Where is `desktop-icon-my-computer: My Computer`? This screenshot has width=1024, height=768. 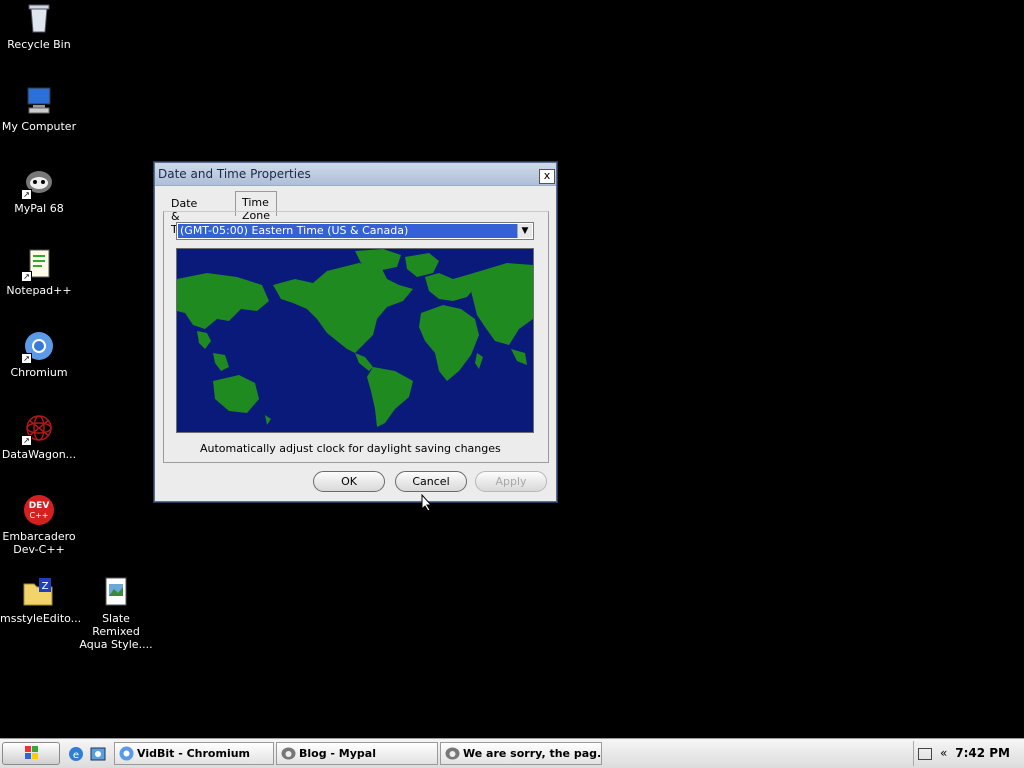
desktop-icon-my-computer: My Computer is located at coordinates (39, 108).